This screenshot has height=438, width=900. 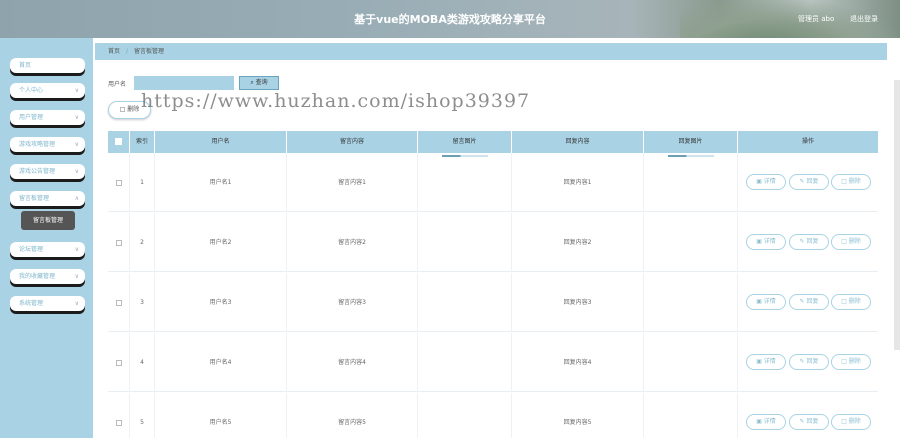 What do you see at coordinates (47, 171) in the screenshot?
I see `sidebar-item-notices: 游戏公告管理 ∨` at bounding box center [47, 171].